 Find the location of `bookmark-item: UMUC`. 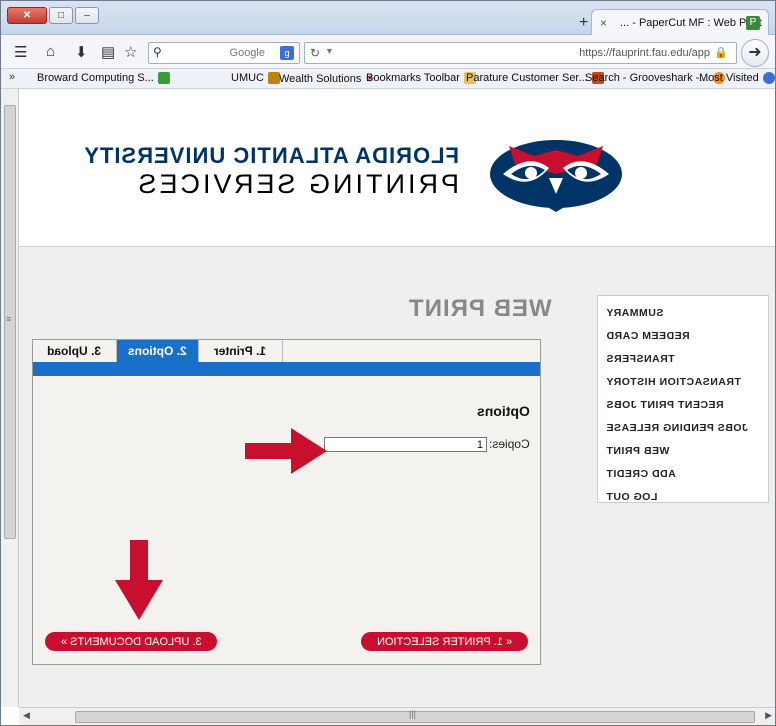

bookmark-item: UMUC is located at coordinates (255, 78).